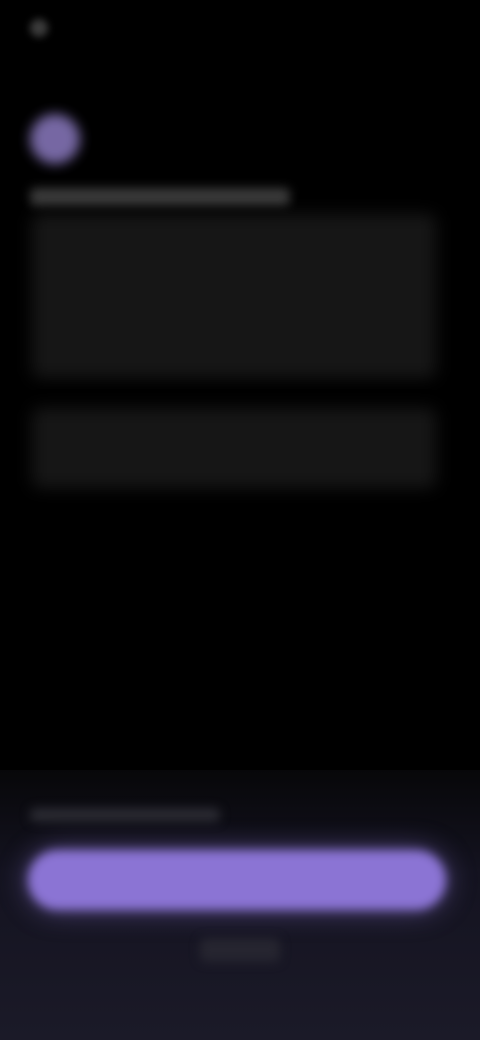  I want to click on sheet-caption, so click(125, 815).